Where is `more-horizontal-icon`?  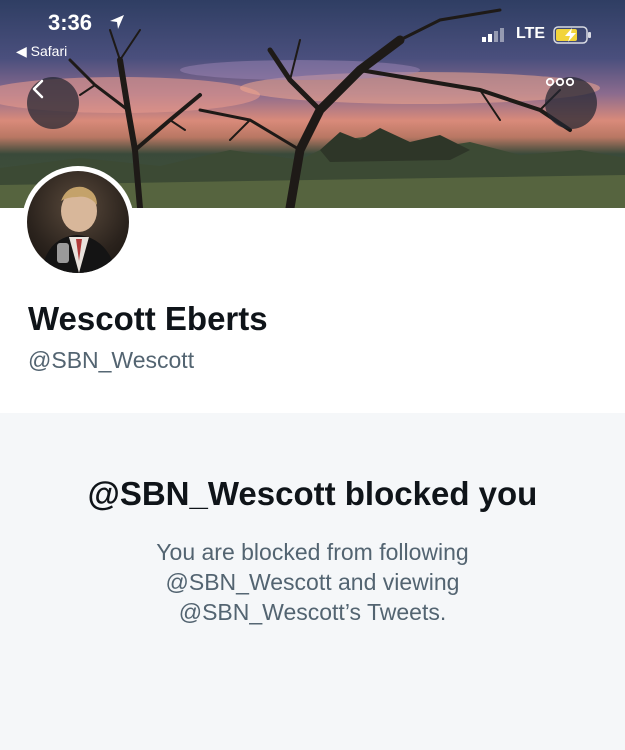 more-horizontal-icon is located at coordinates (560, 82).